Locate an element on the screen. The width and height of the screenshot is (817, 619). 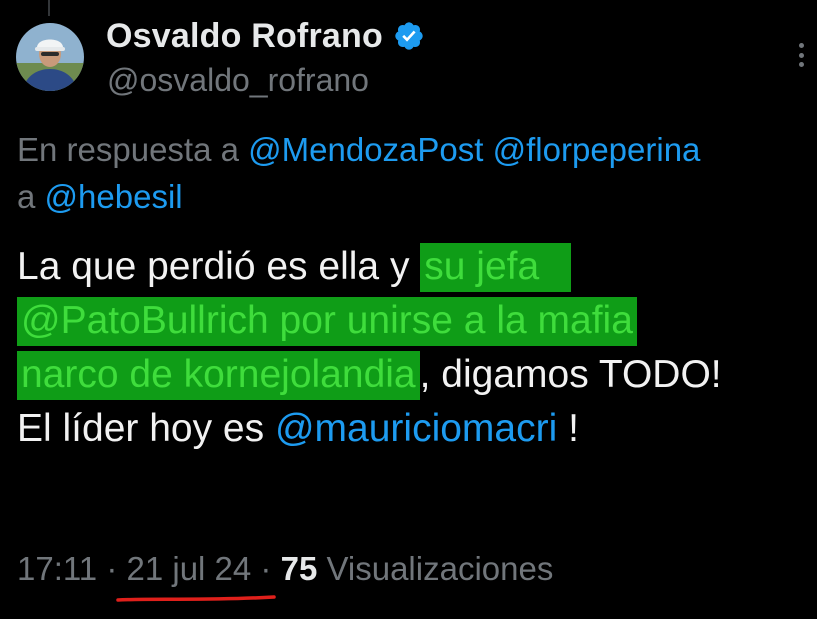
highlight-kornejolandia: narco de kornejolandia is located at coordinates (218, 374).